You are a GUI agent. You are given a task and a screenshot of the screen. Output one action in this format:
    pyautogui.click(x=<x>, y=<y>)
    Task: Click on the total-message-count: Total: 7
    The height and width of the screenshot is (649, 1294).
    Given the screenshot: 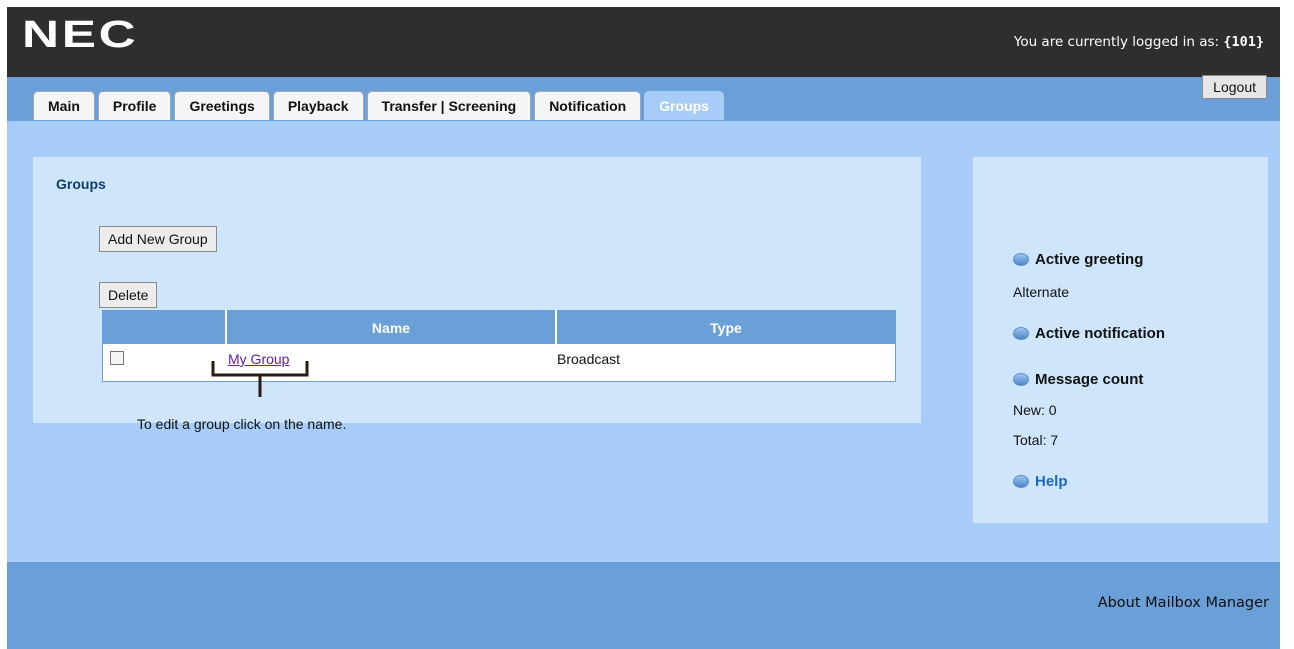 What is the action you would take?
    pyautogui.click(x=1036, y=440)
    